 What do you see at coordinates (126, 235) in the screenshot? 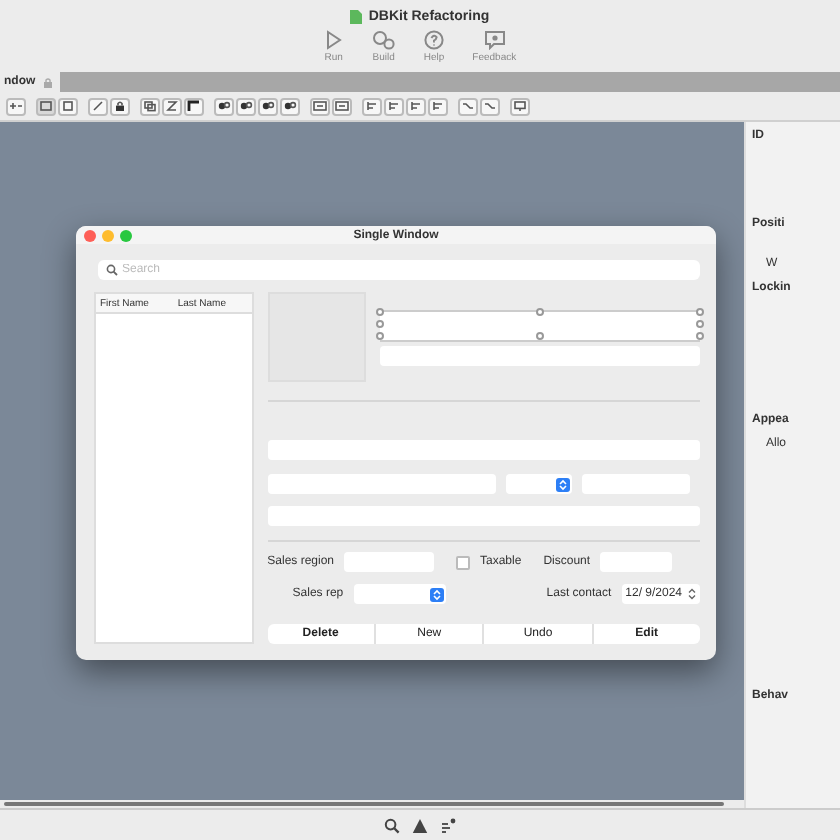
I see `zoom-button` at bounding box center [126, 235].